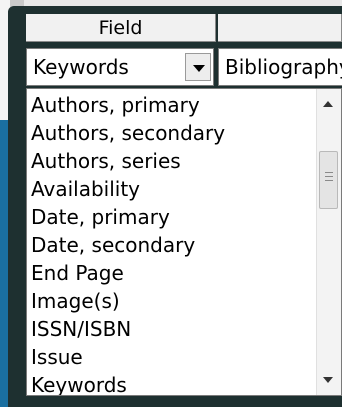  I want to click on search-in-select: Bibliography, so click(280, 67).